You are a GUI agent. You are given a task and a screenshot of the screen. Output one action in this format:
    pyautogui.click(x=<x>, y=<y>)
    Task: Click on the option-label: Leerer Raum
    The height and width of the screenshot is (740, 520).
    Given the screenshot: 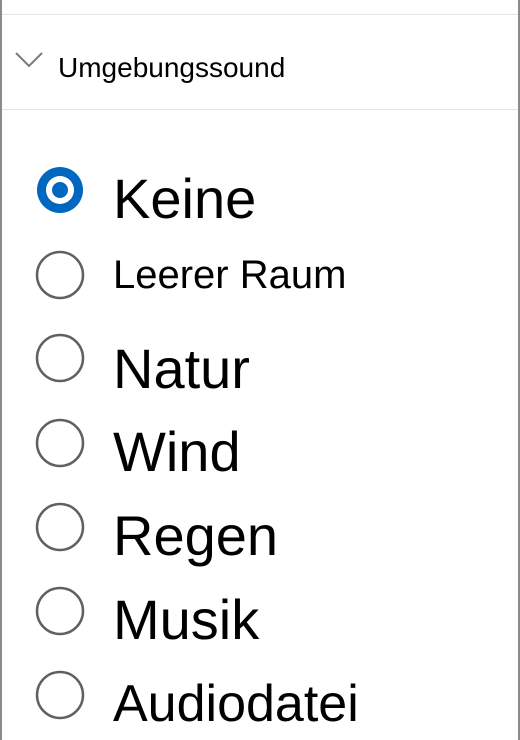 What is the action you would take?
    pyautogui.click(x=230, y=275)
    